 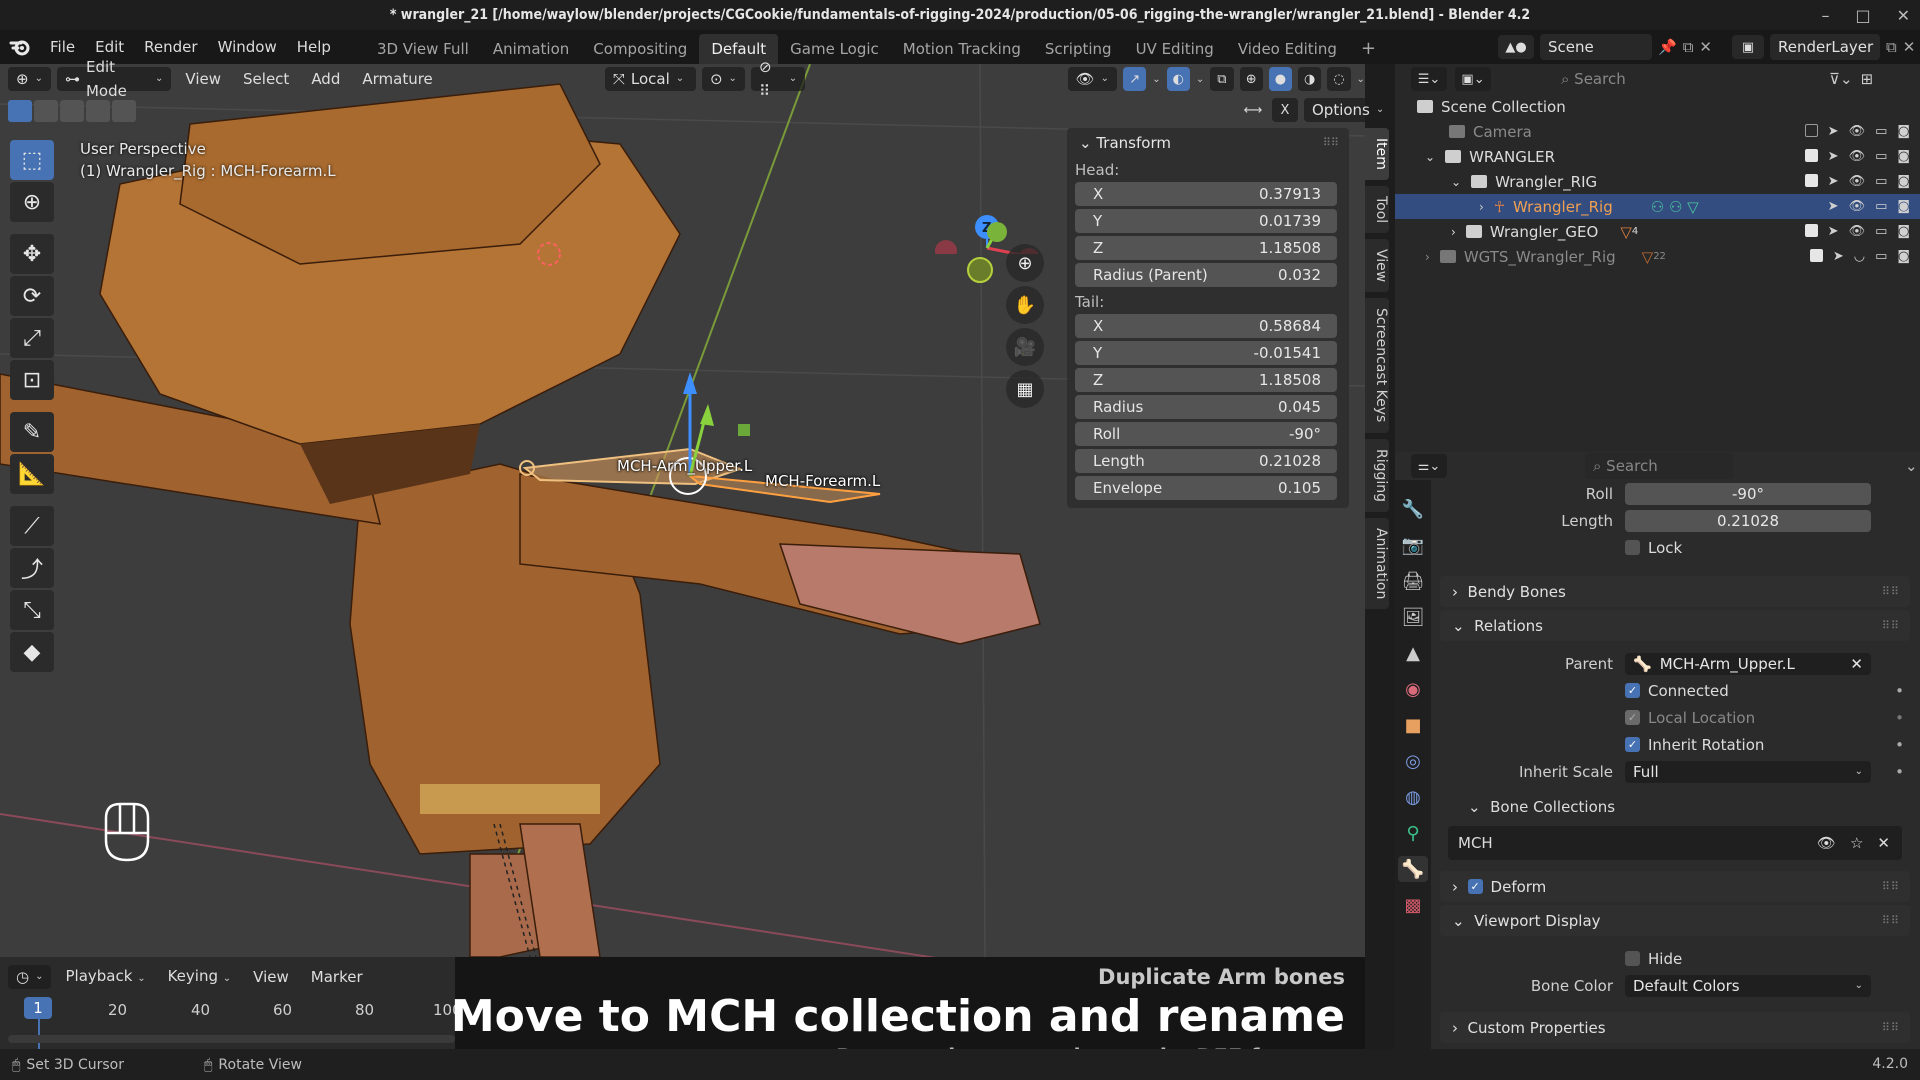 I want to click on object-properties-icon: ■, so click(x=1413, y=725).